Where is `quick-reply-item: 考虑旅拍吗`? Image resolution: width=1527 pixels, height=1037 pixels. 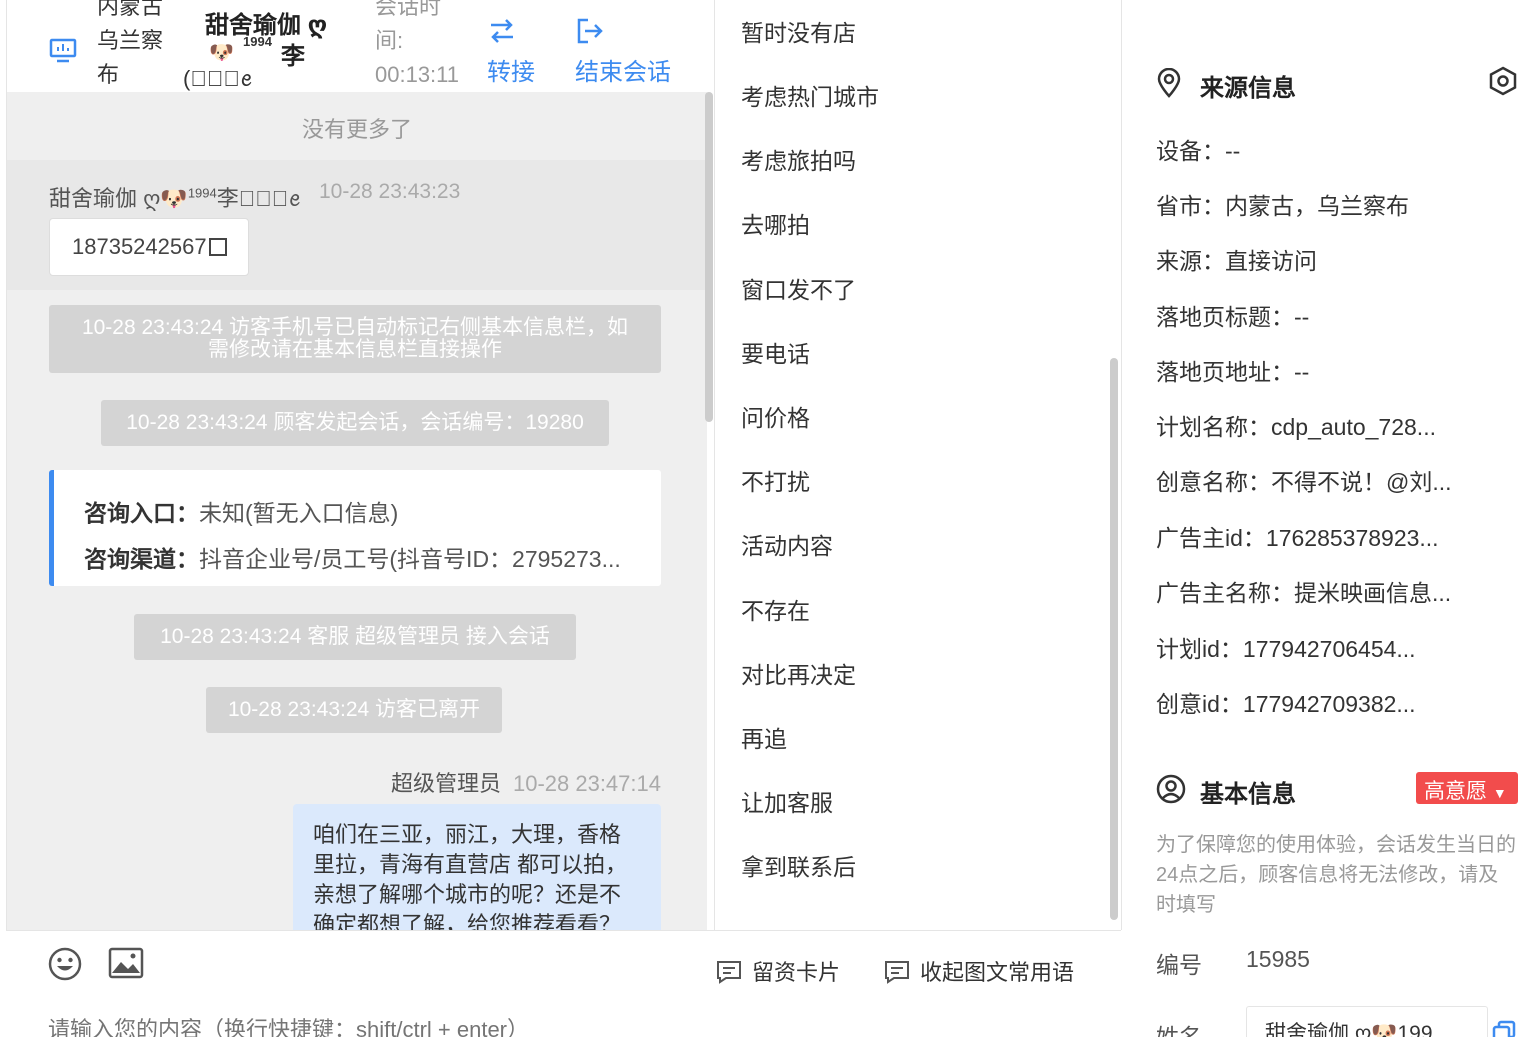 quick-reply-item: 考虑旅拍吗 is located at coordinates (798, 159).